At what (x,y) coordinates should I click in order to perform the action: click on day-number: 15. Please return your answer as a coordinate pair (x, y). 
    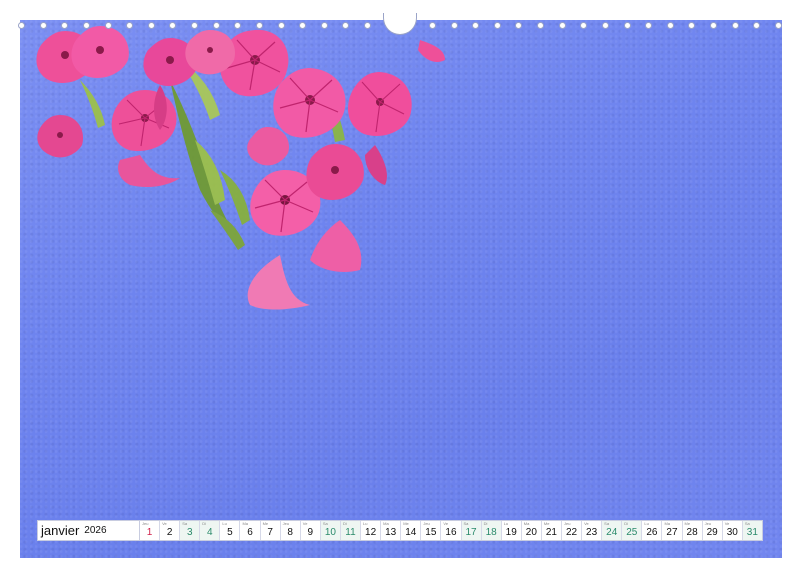
    Looking at the image, I should click on (431, 532).